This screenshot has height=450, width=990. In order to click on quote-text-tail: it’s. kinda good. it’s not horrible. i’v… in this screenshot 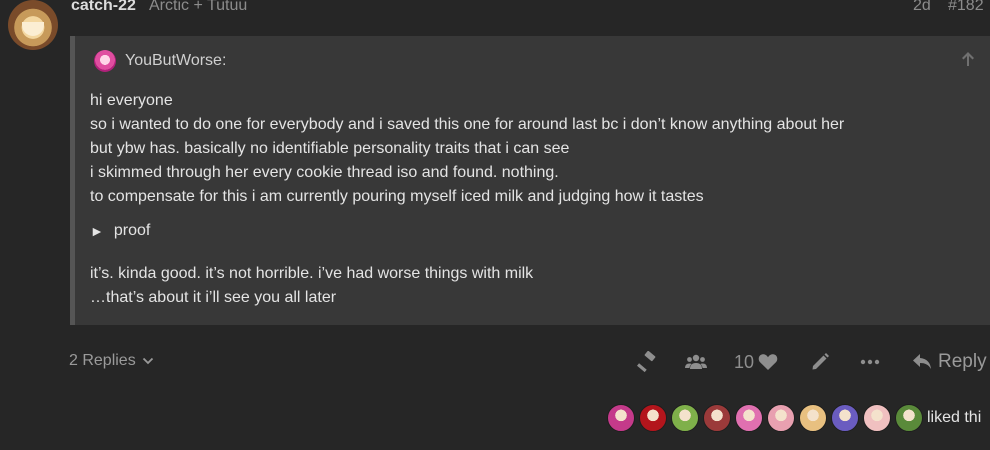, I will do `click(311, 286)`.